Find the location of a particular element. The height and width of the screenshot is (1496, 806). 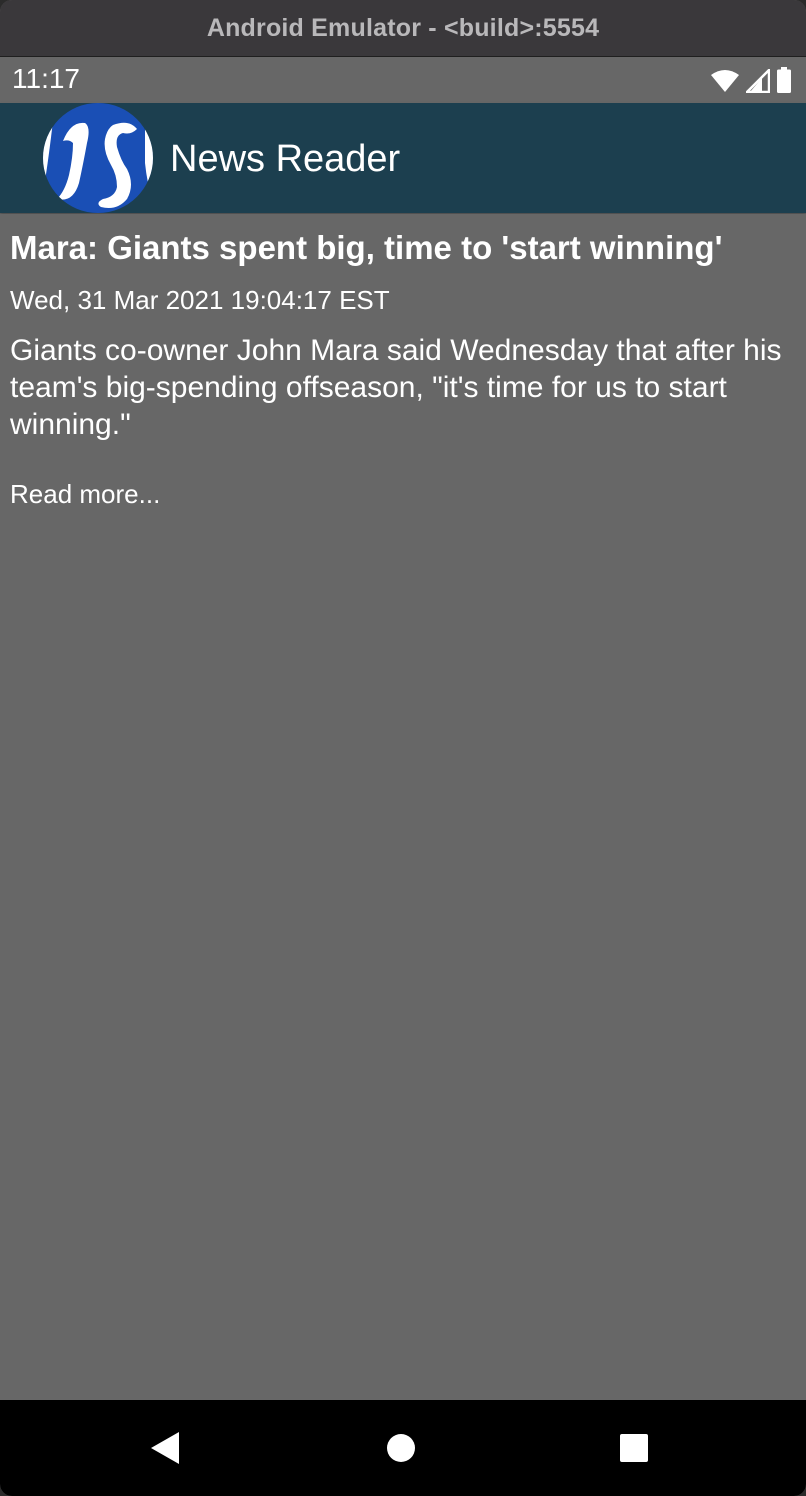

back-icon is located at coordinates (165, 1448).